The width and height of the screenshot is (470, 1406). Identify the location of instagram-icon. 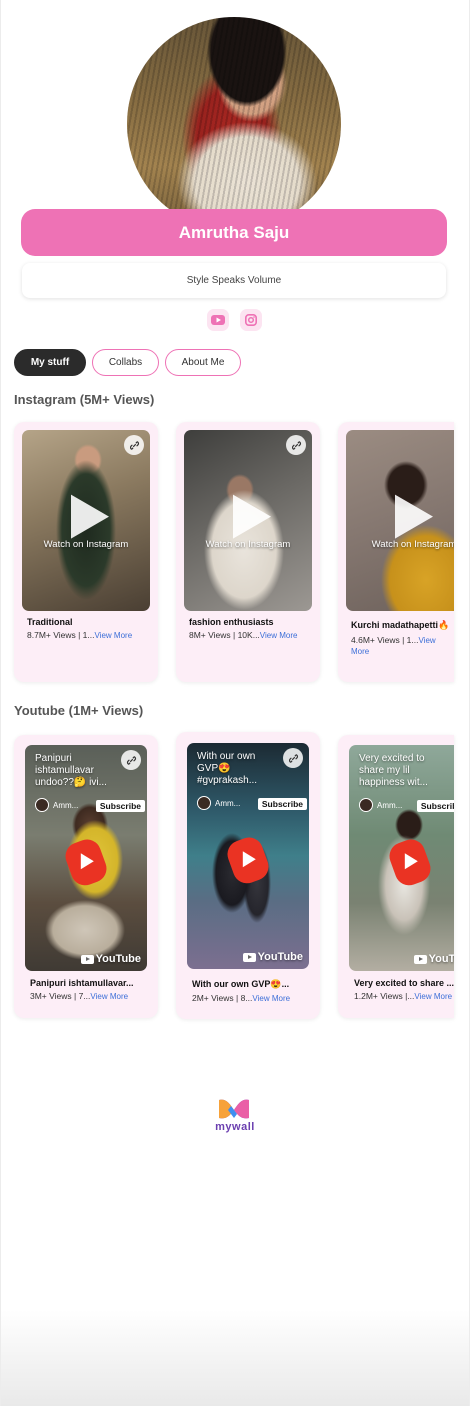
(251, 320).